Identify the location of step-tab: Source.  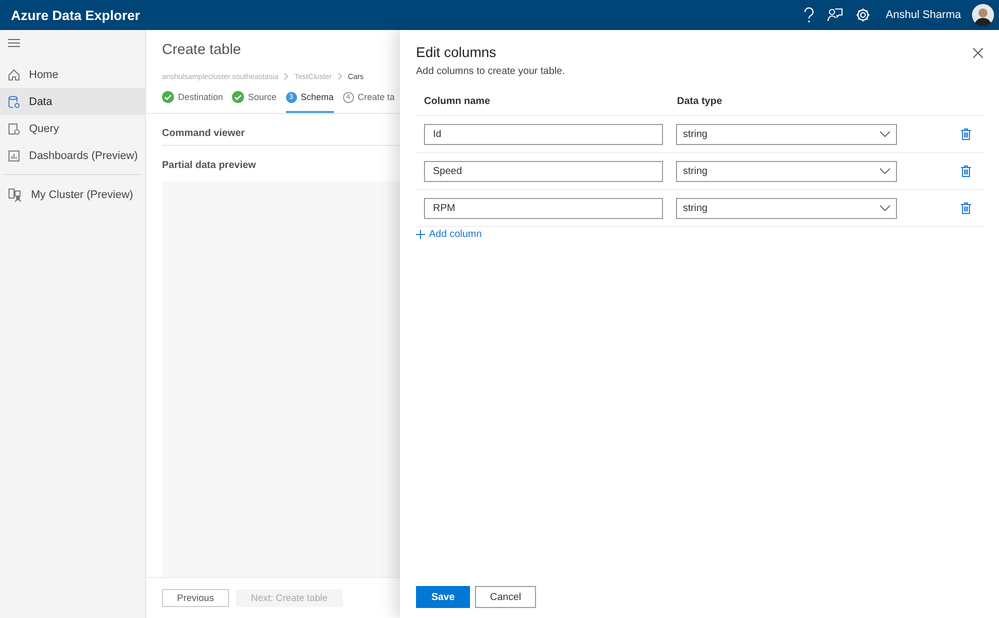
(254, 102).